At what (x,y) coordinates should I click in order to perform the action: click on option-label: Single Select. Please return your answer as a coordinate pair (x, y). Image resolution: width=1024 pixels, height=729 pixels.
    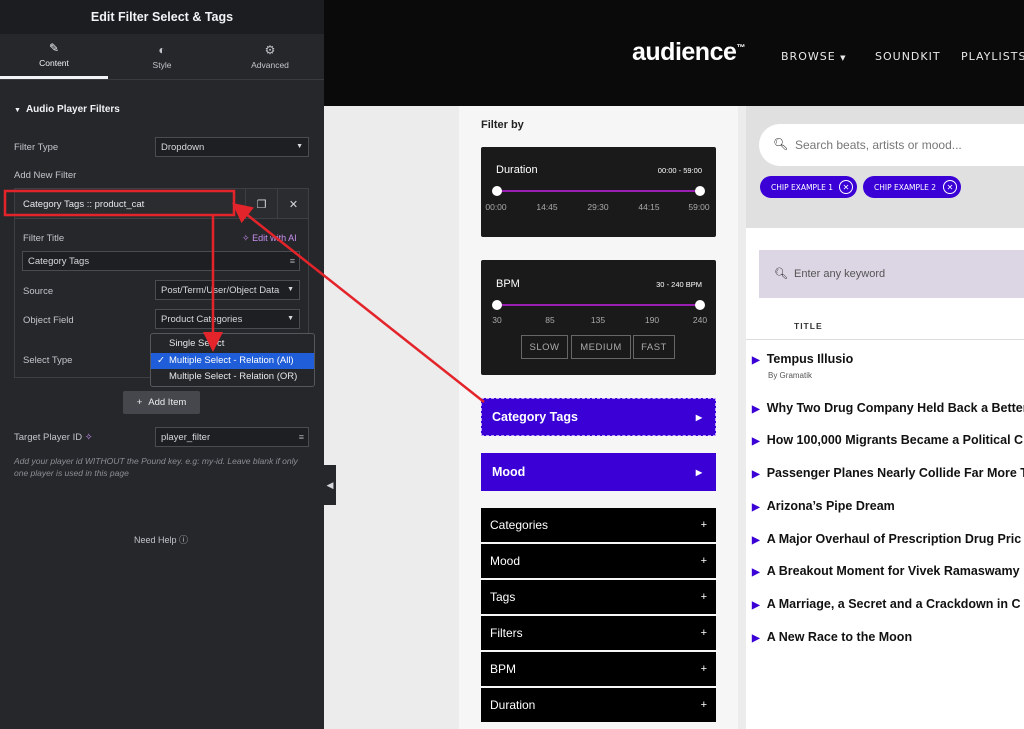
    Looking at the image, I should click on (197, 343).